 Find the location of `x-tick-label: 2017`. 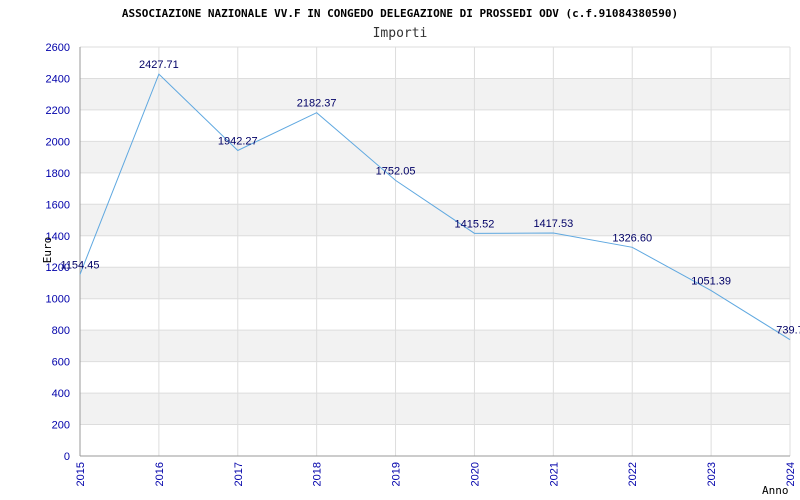

x-tick-label: 2017 is located at coordinates (239, 474).